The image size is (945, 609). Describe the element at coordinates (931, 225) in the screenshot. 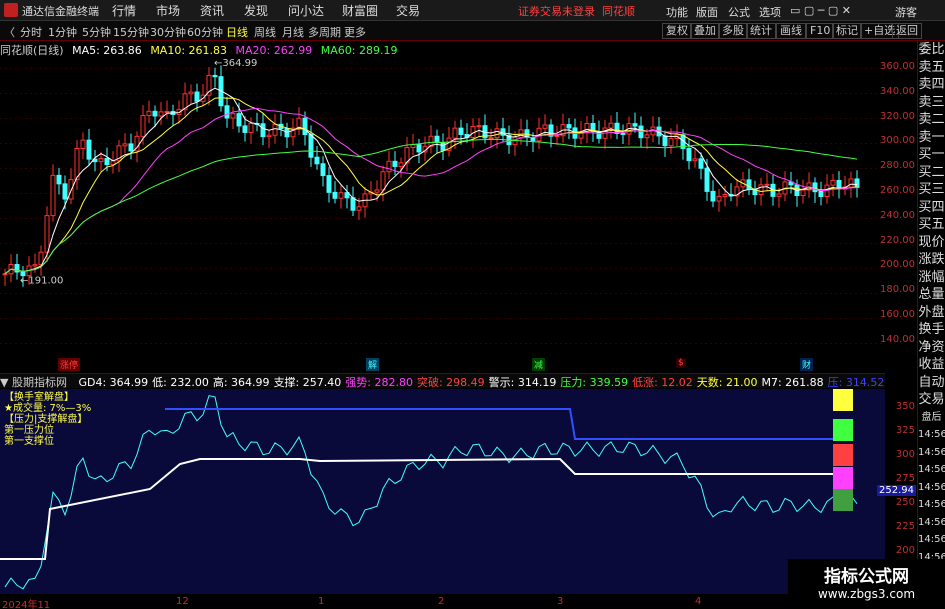

I see `side-label: 买五` at that location.